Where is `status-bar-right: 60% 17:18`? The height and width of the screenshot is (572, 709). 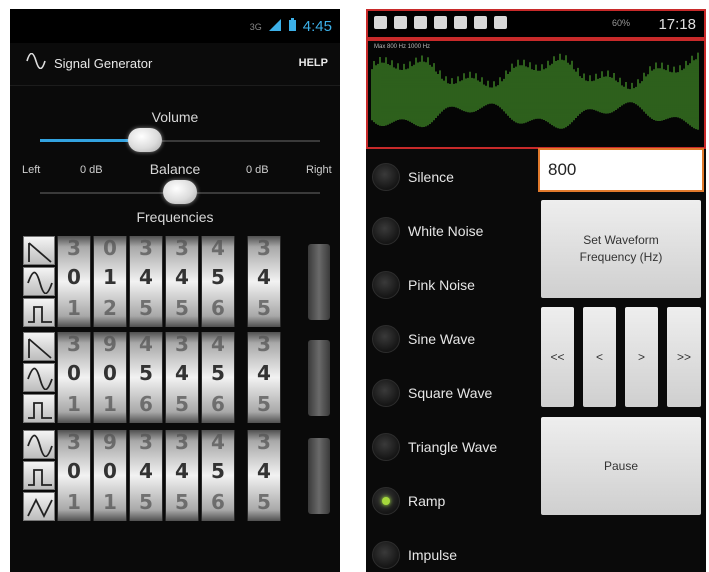
status-bar-right: 60% 17:18 is located at coordinates (536, 24).